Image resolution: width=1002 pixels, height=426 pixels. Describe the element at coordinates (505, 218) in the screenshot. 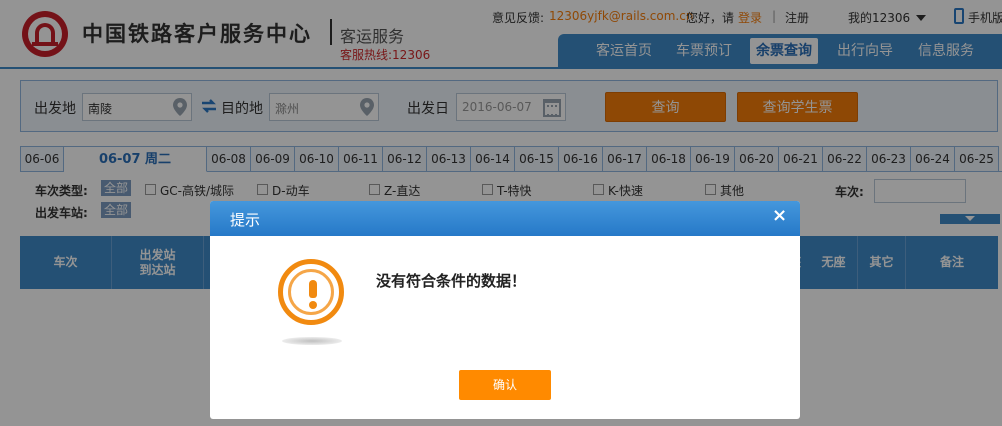

I see `dialog-header: 提示 ×` at that location.